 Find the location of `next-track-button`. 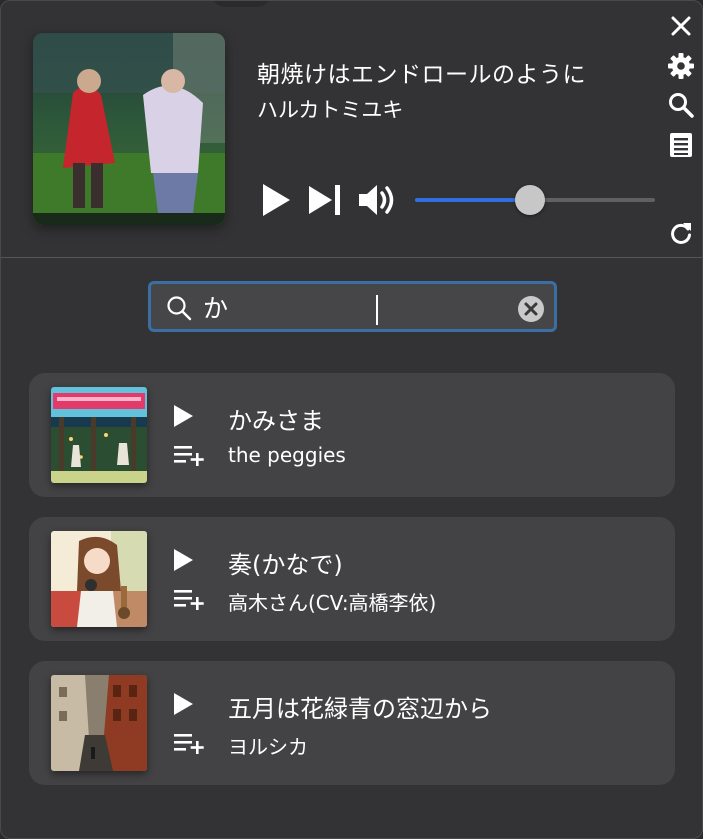

next-track-button is located at coordinates (326, 200).